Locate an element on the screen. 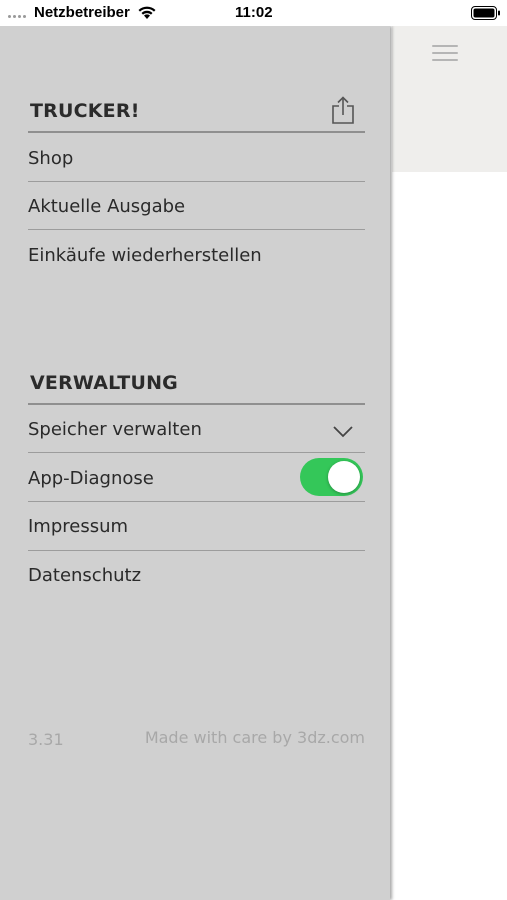  credit-link: Made with care by 3dz.com is located at coordinates (255, 737).